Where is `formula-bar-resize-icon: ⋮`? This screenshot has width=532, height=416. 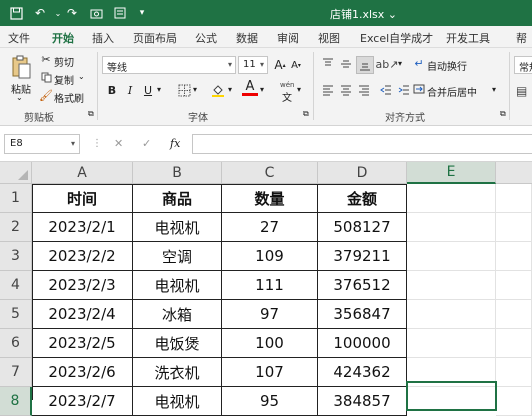 formula-bar-resize-icon: ⋮ is located at coordinates (97, 143).